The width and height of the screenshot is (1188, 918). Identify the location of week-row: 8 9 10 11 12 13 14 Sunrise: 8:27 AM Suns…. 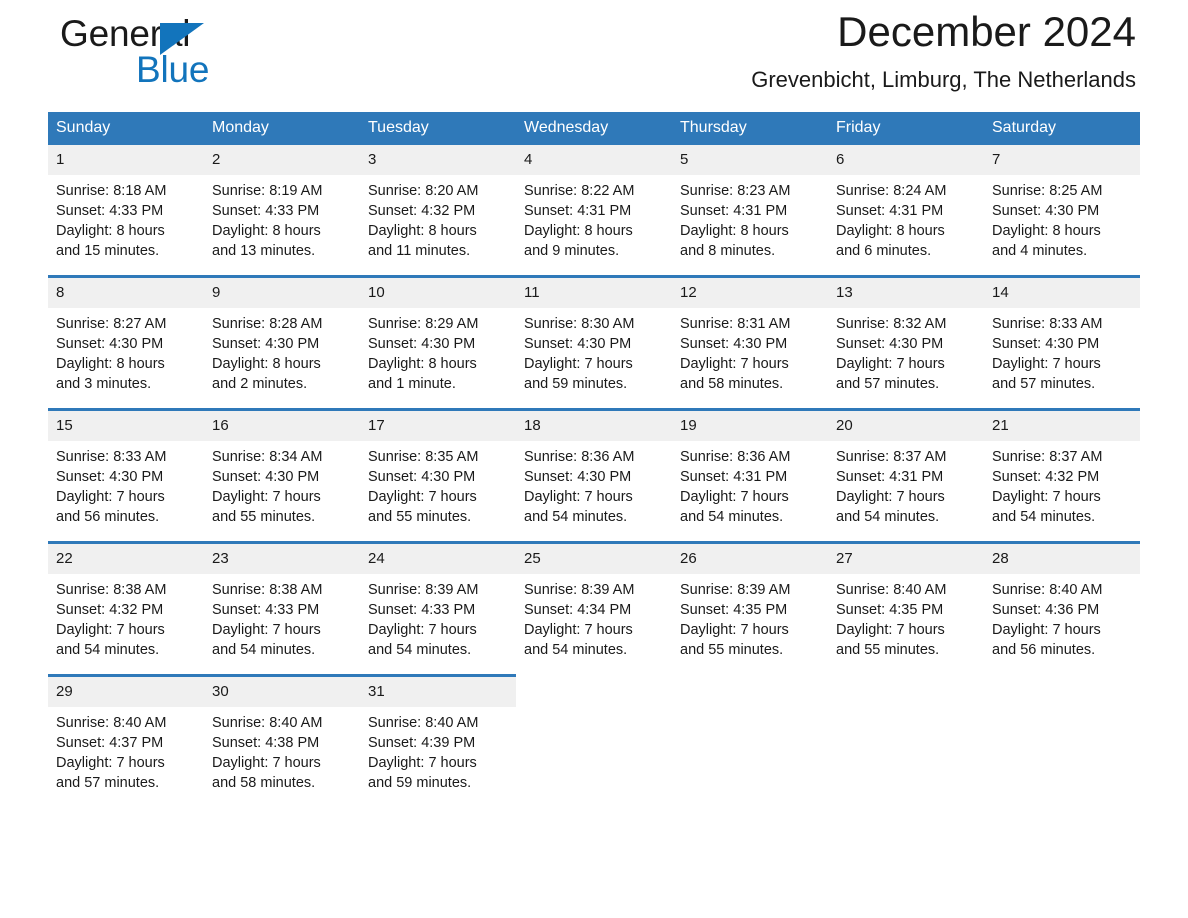
(594, 342).